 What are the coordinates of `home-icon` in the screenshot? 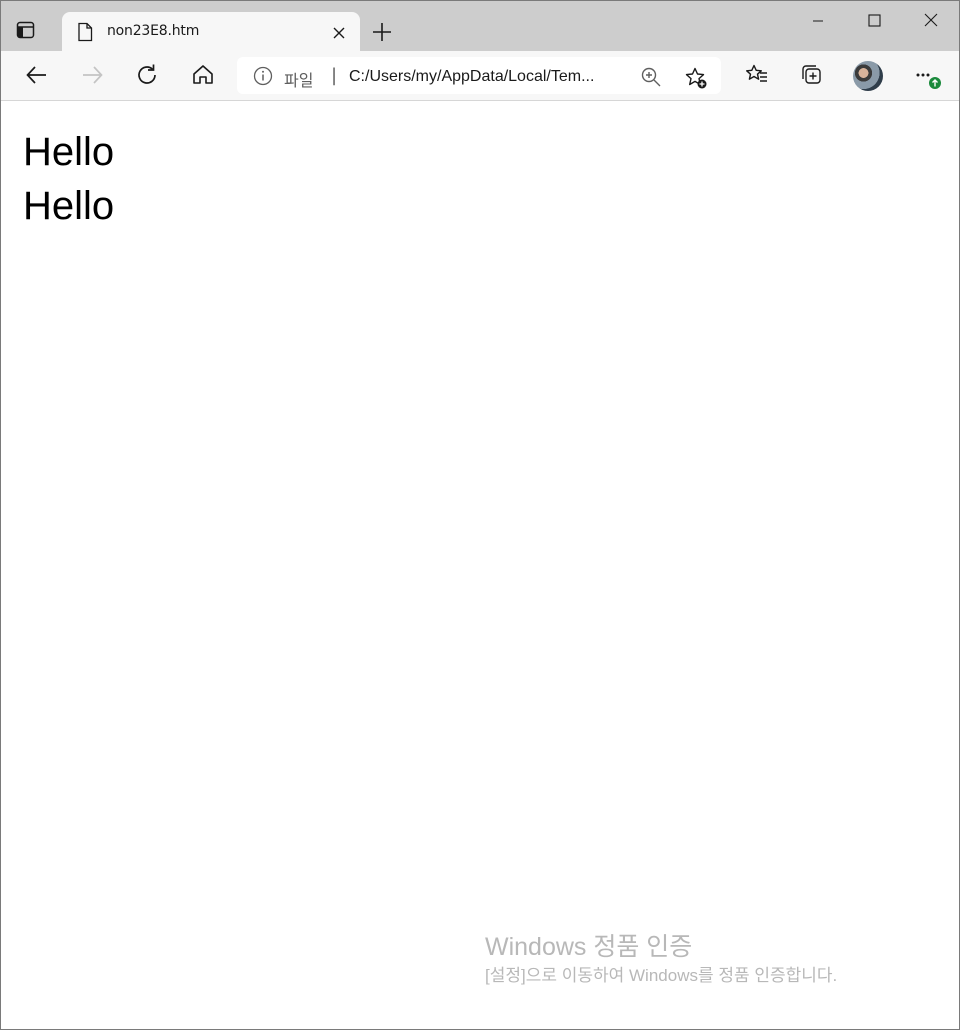 It's located at (203, 74).